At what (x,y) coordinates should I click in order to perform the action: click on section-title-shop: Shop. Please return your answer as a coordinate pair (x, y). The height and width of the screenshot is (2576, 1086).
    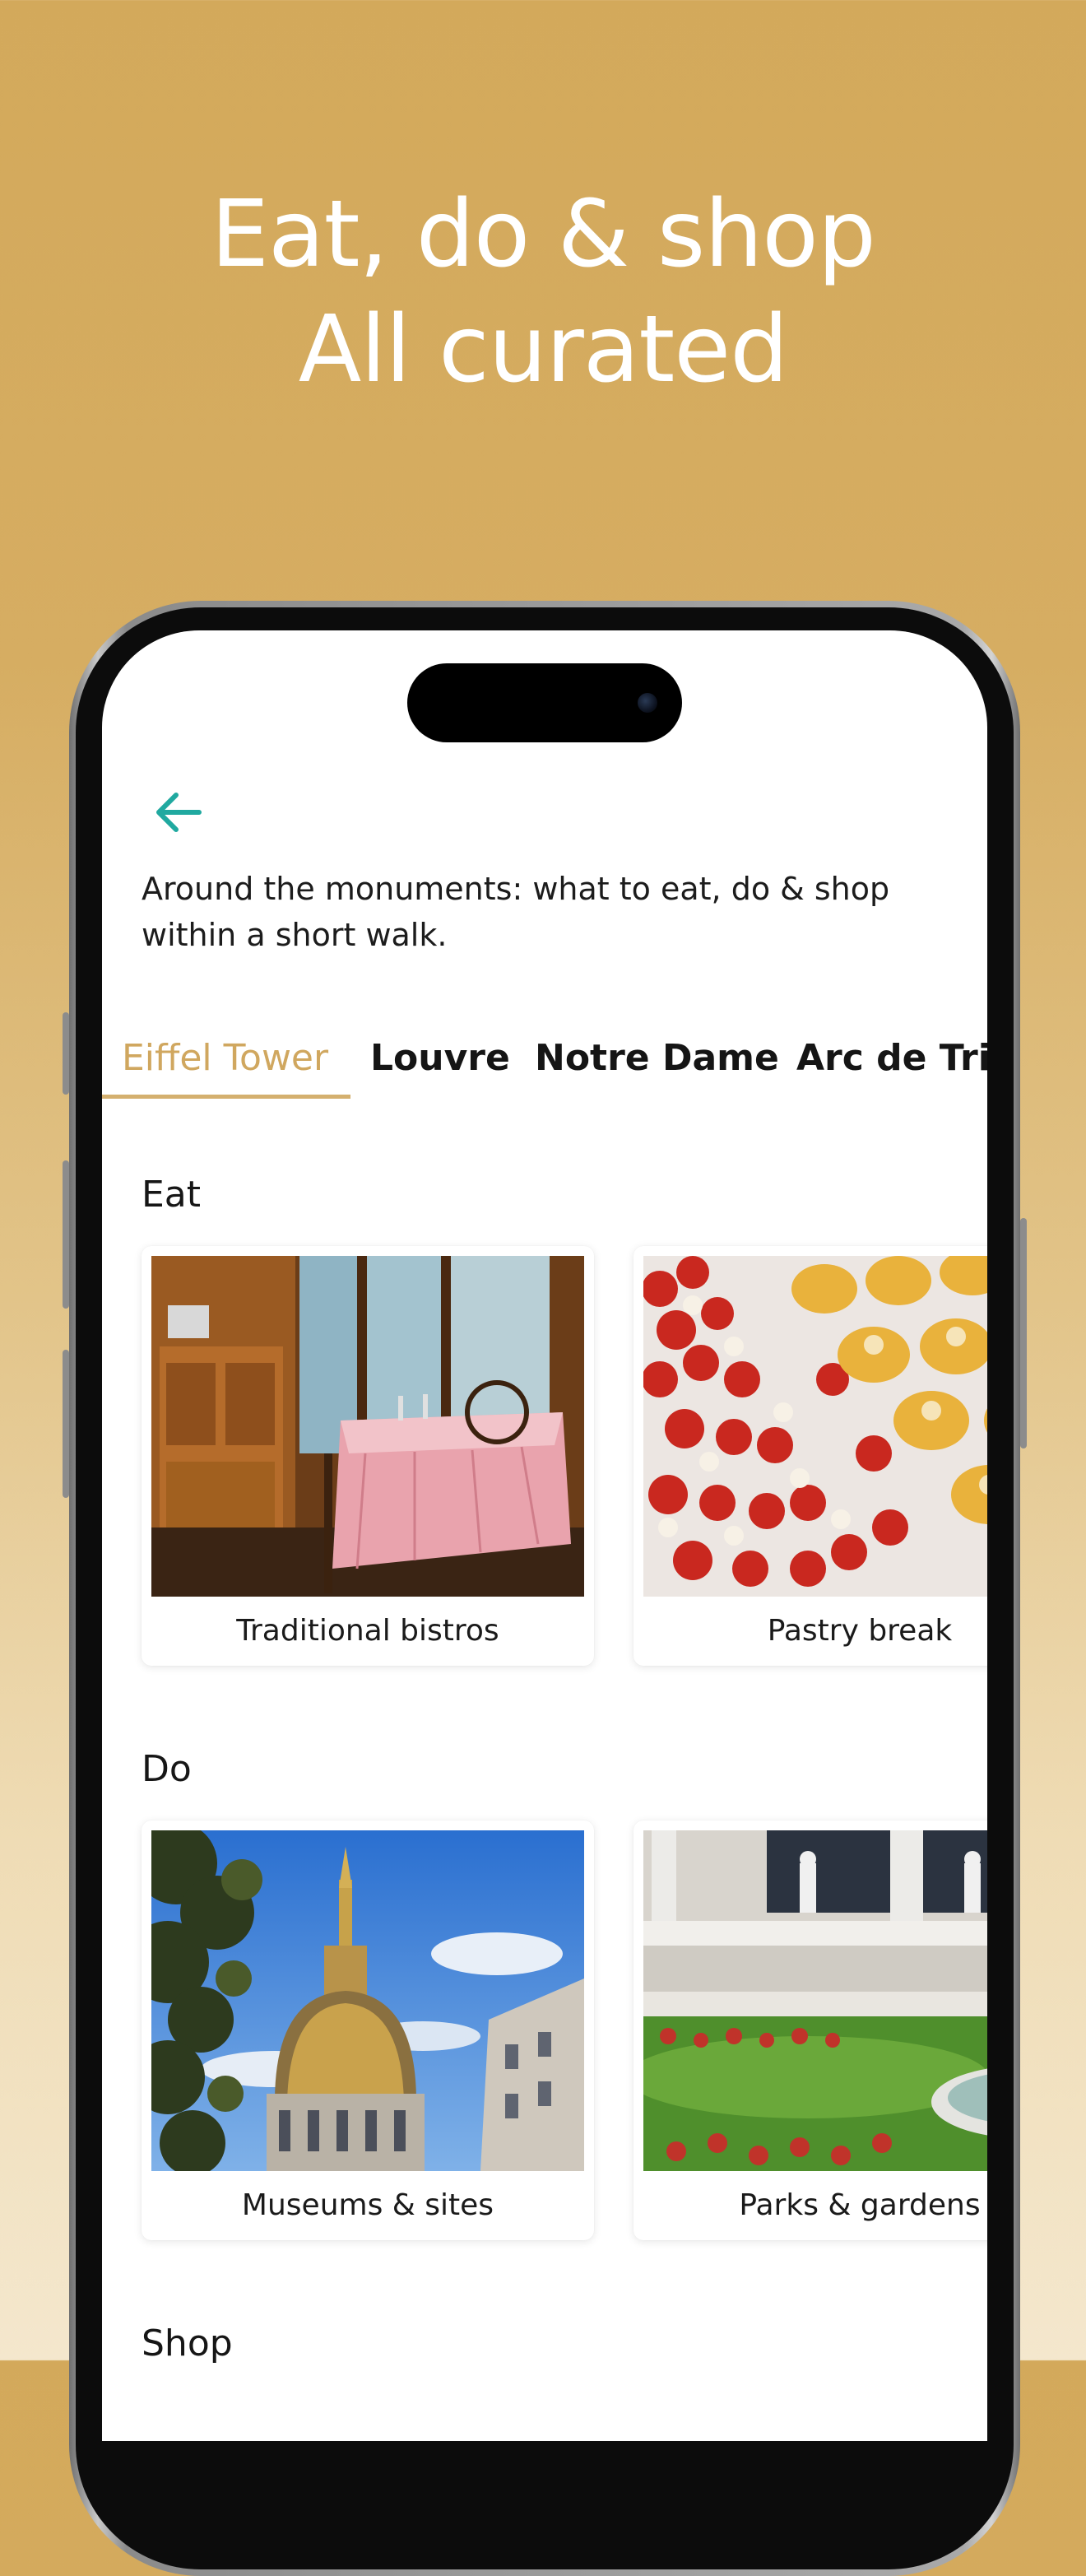
    Looking at the image, I should click on (187, 2343).